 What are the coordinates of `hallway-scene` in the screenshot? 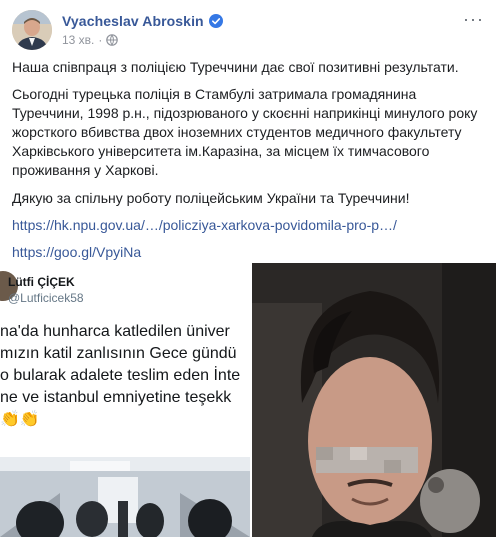 It's located at (125, 497).